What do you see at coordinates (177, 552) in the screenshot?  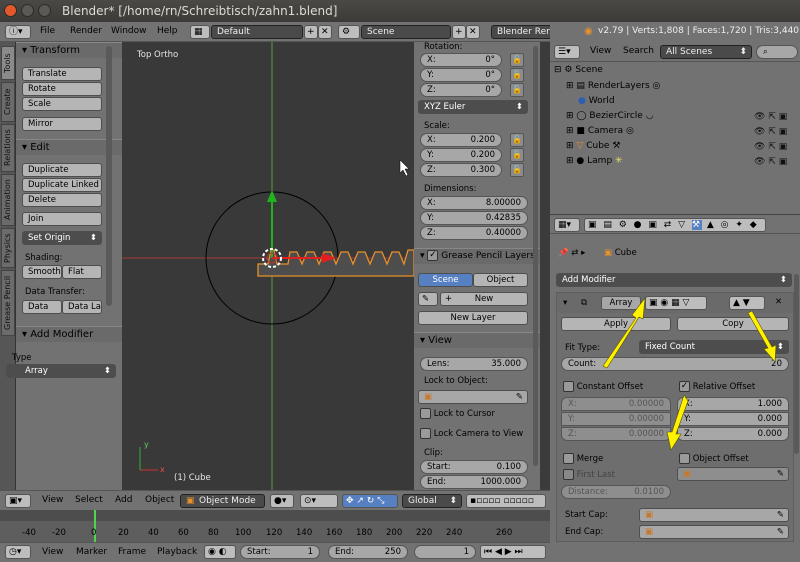 I see `menu-playback: Playback` at bounding box center [177, 552].